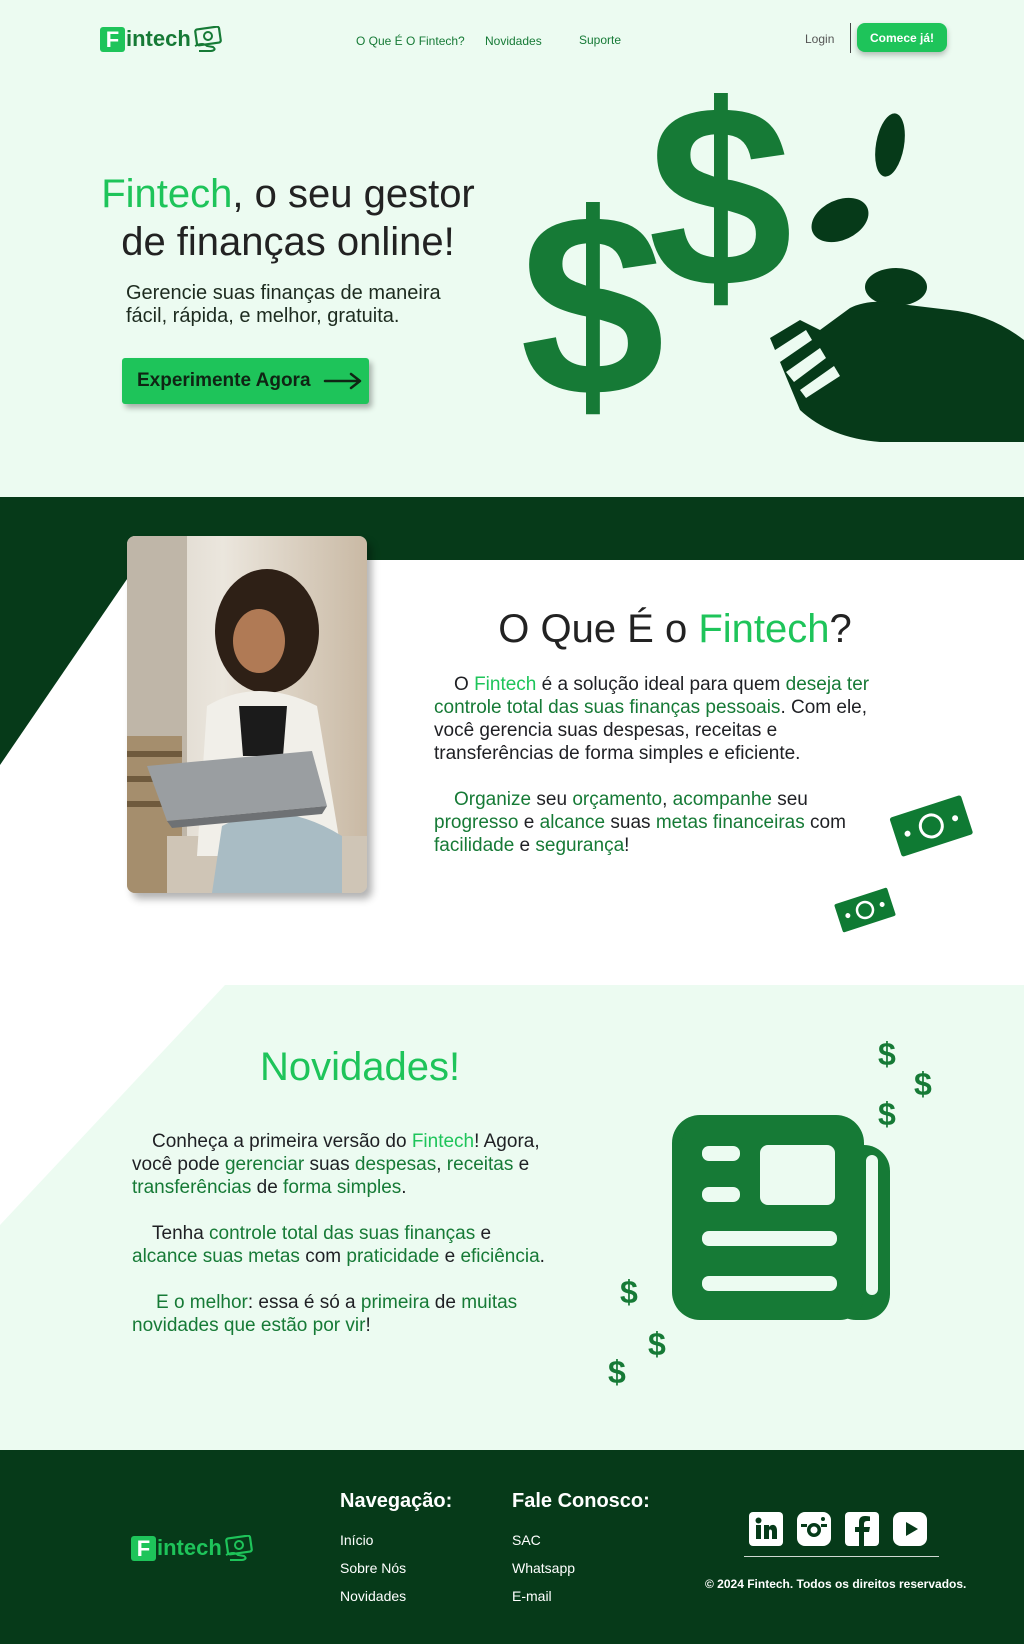  I want to click on linkedin-icon, so click(766, 1529).